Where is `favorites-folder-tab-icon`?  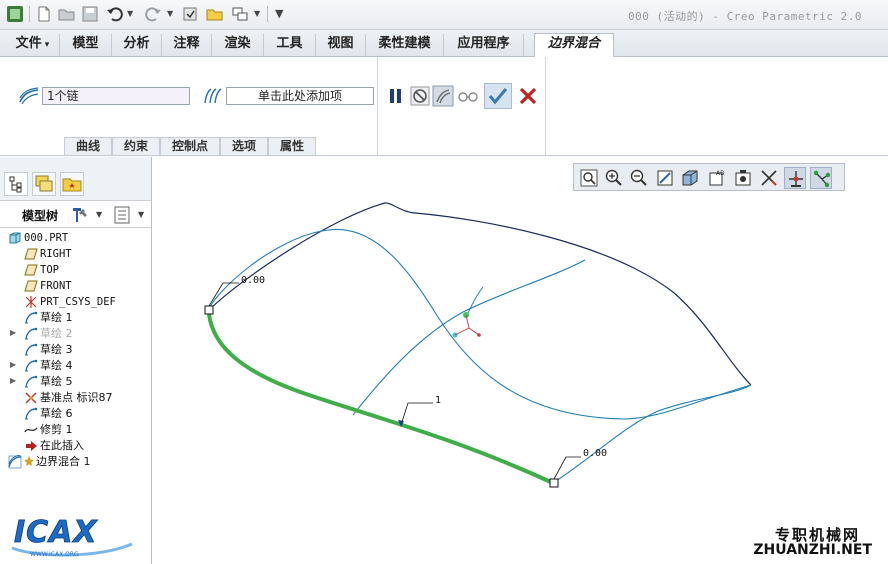
favorites-folder-tab-icon is located at coordinates (72, 184).